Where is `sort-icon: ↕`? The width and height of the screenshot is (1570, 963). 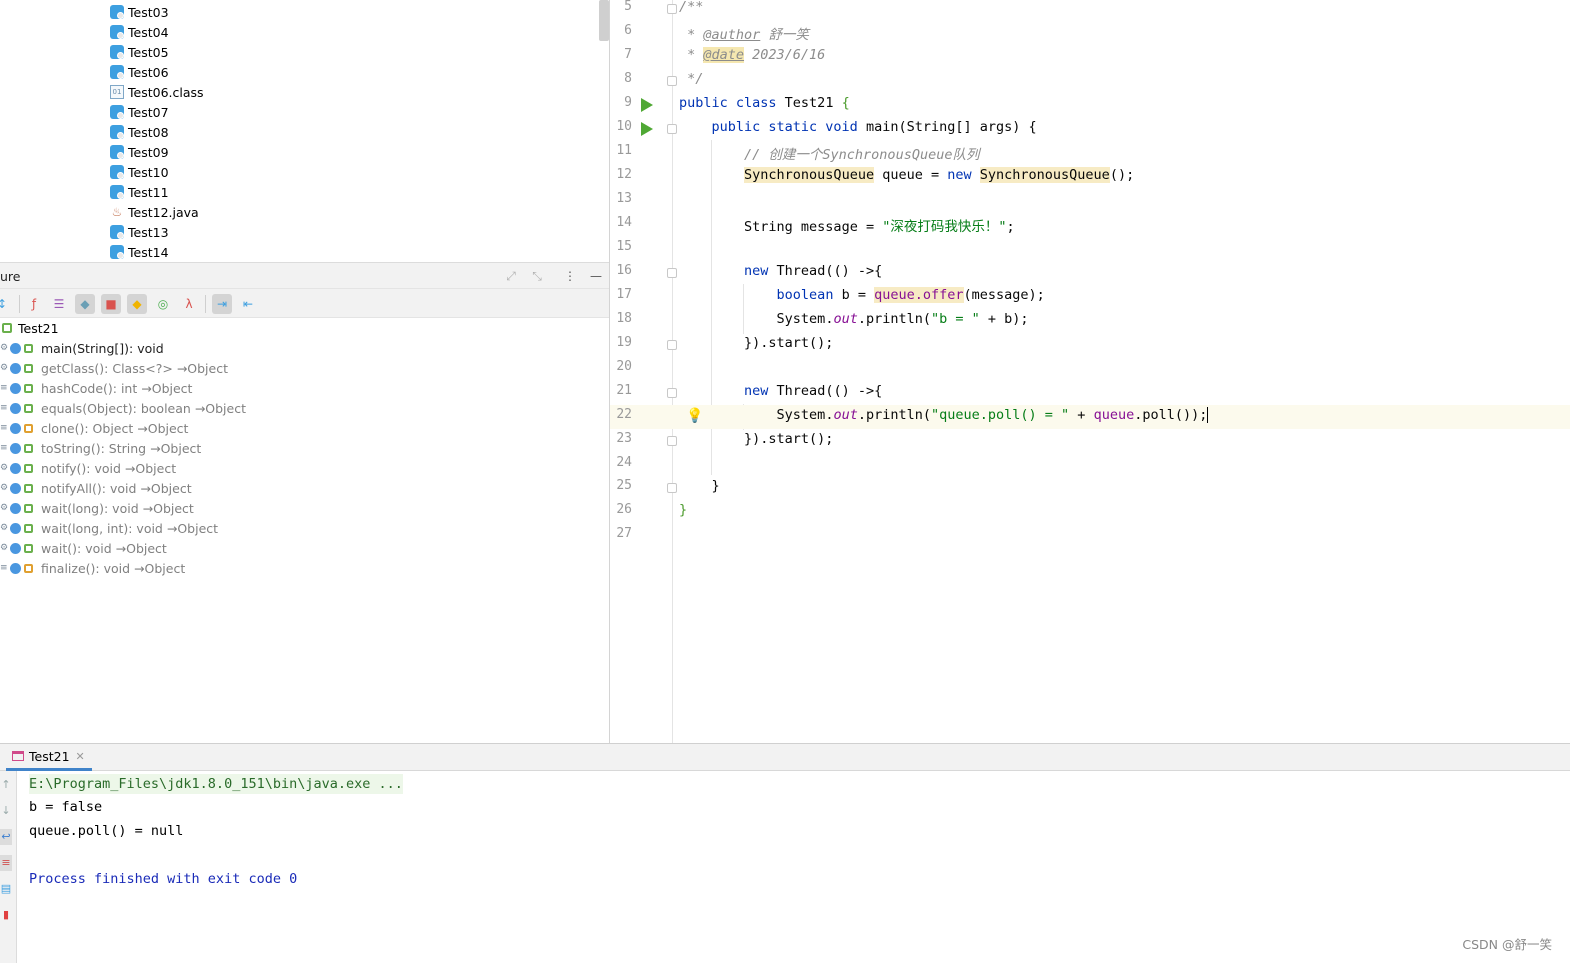
sort-icon: ↕ is located at coordinates (6, 304).